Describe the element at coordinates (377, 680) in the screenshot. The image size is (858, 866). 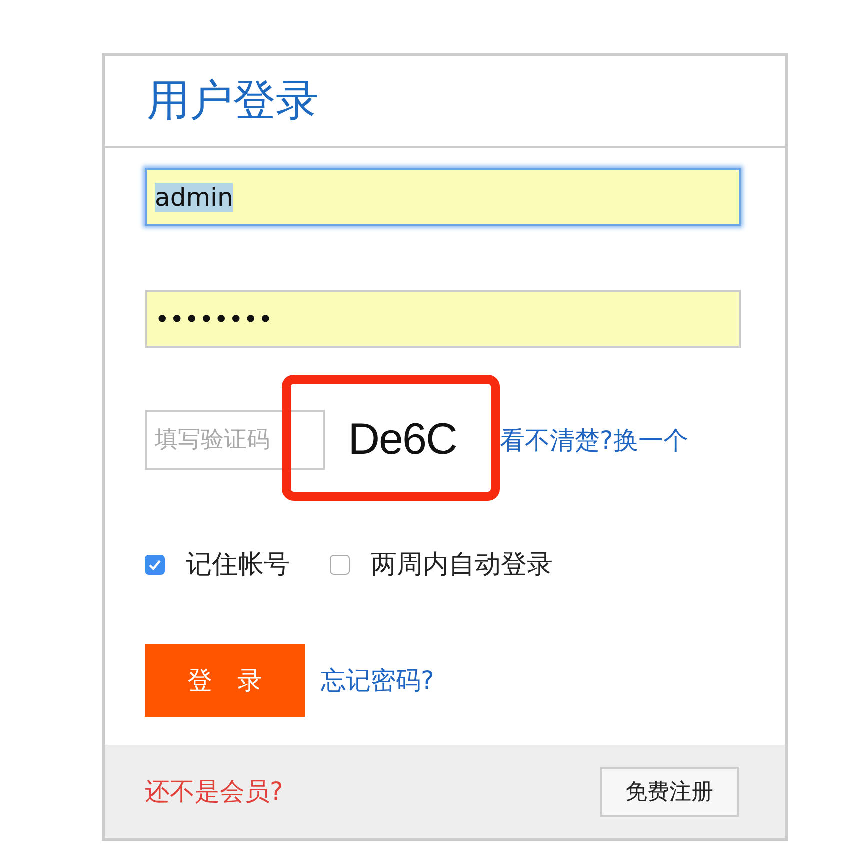
I see `forgot-password-link: 忘记密码?` at that location.